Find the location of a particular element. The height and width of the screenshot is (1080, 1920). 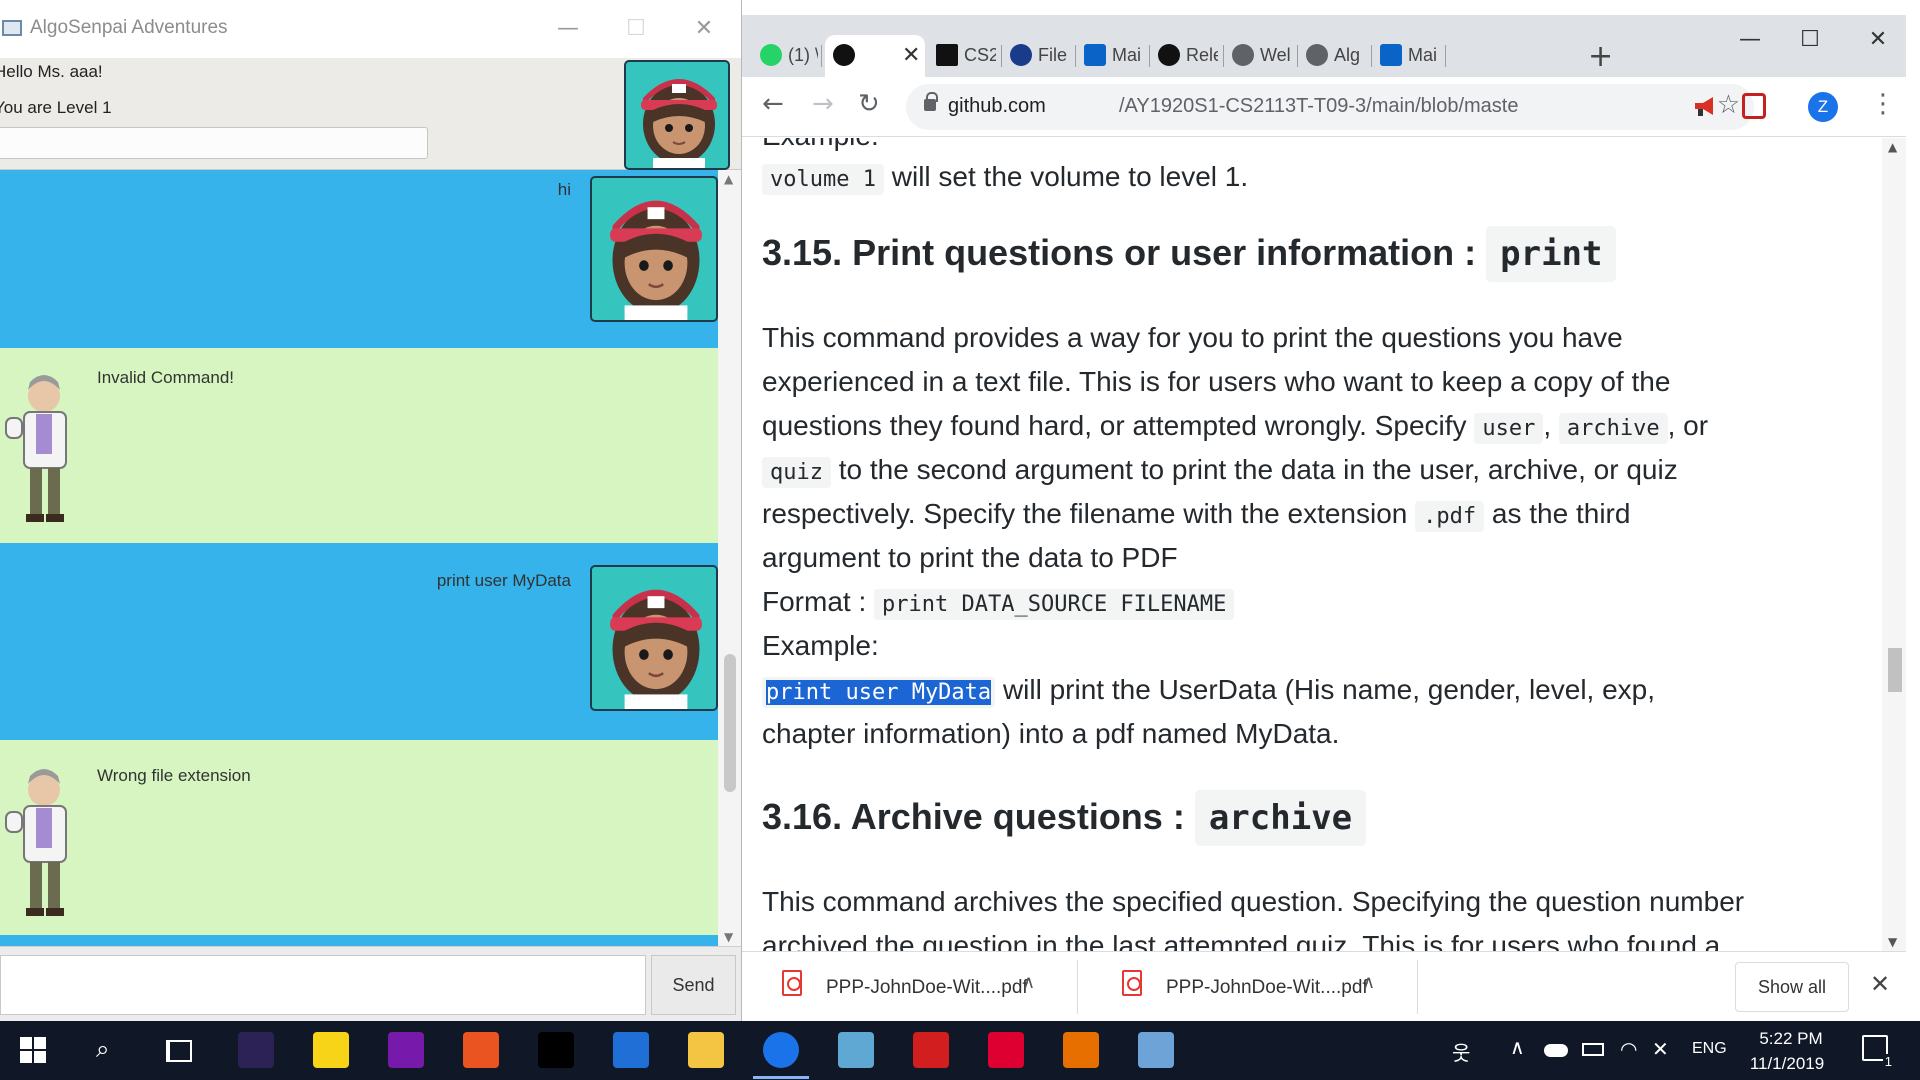

intellij-icon is located at coordinates (631, 1050).